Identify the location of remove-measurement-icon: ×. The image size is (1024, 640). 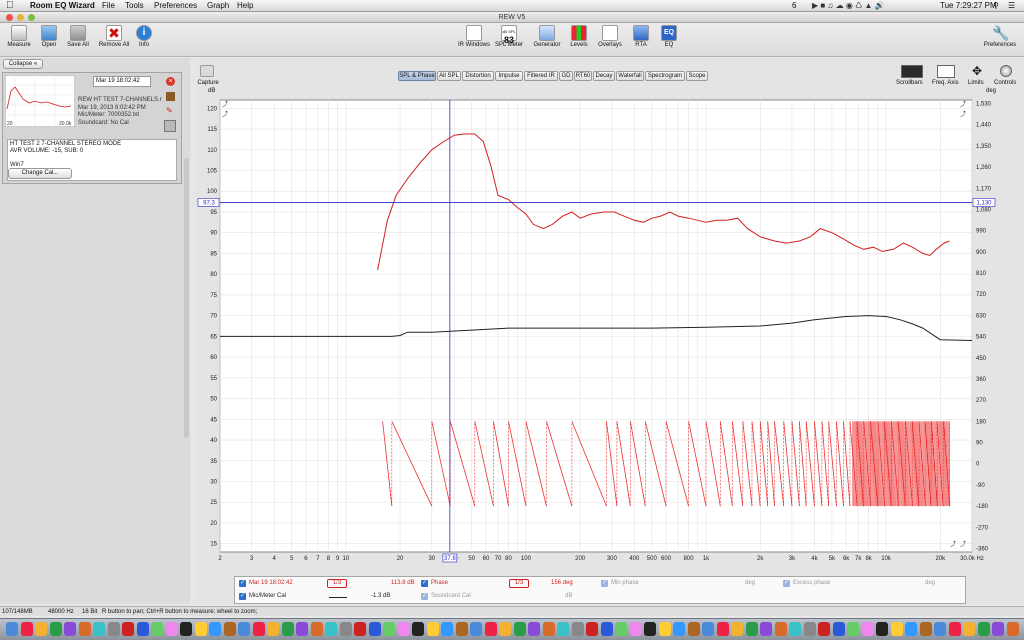
(170, 81).